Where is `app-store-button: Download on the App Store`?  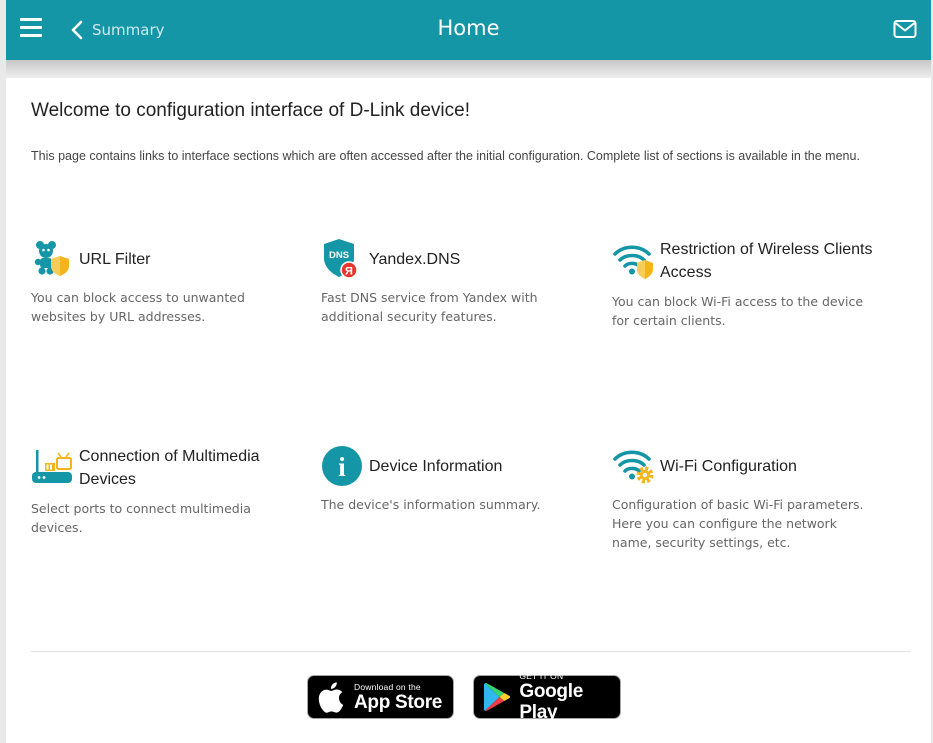
app-store-button: Download on the App Store is located at coordinates (380, 697).